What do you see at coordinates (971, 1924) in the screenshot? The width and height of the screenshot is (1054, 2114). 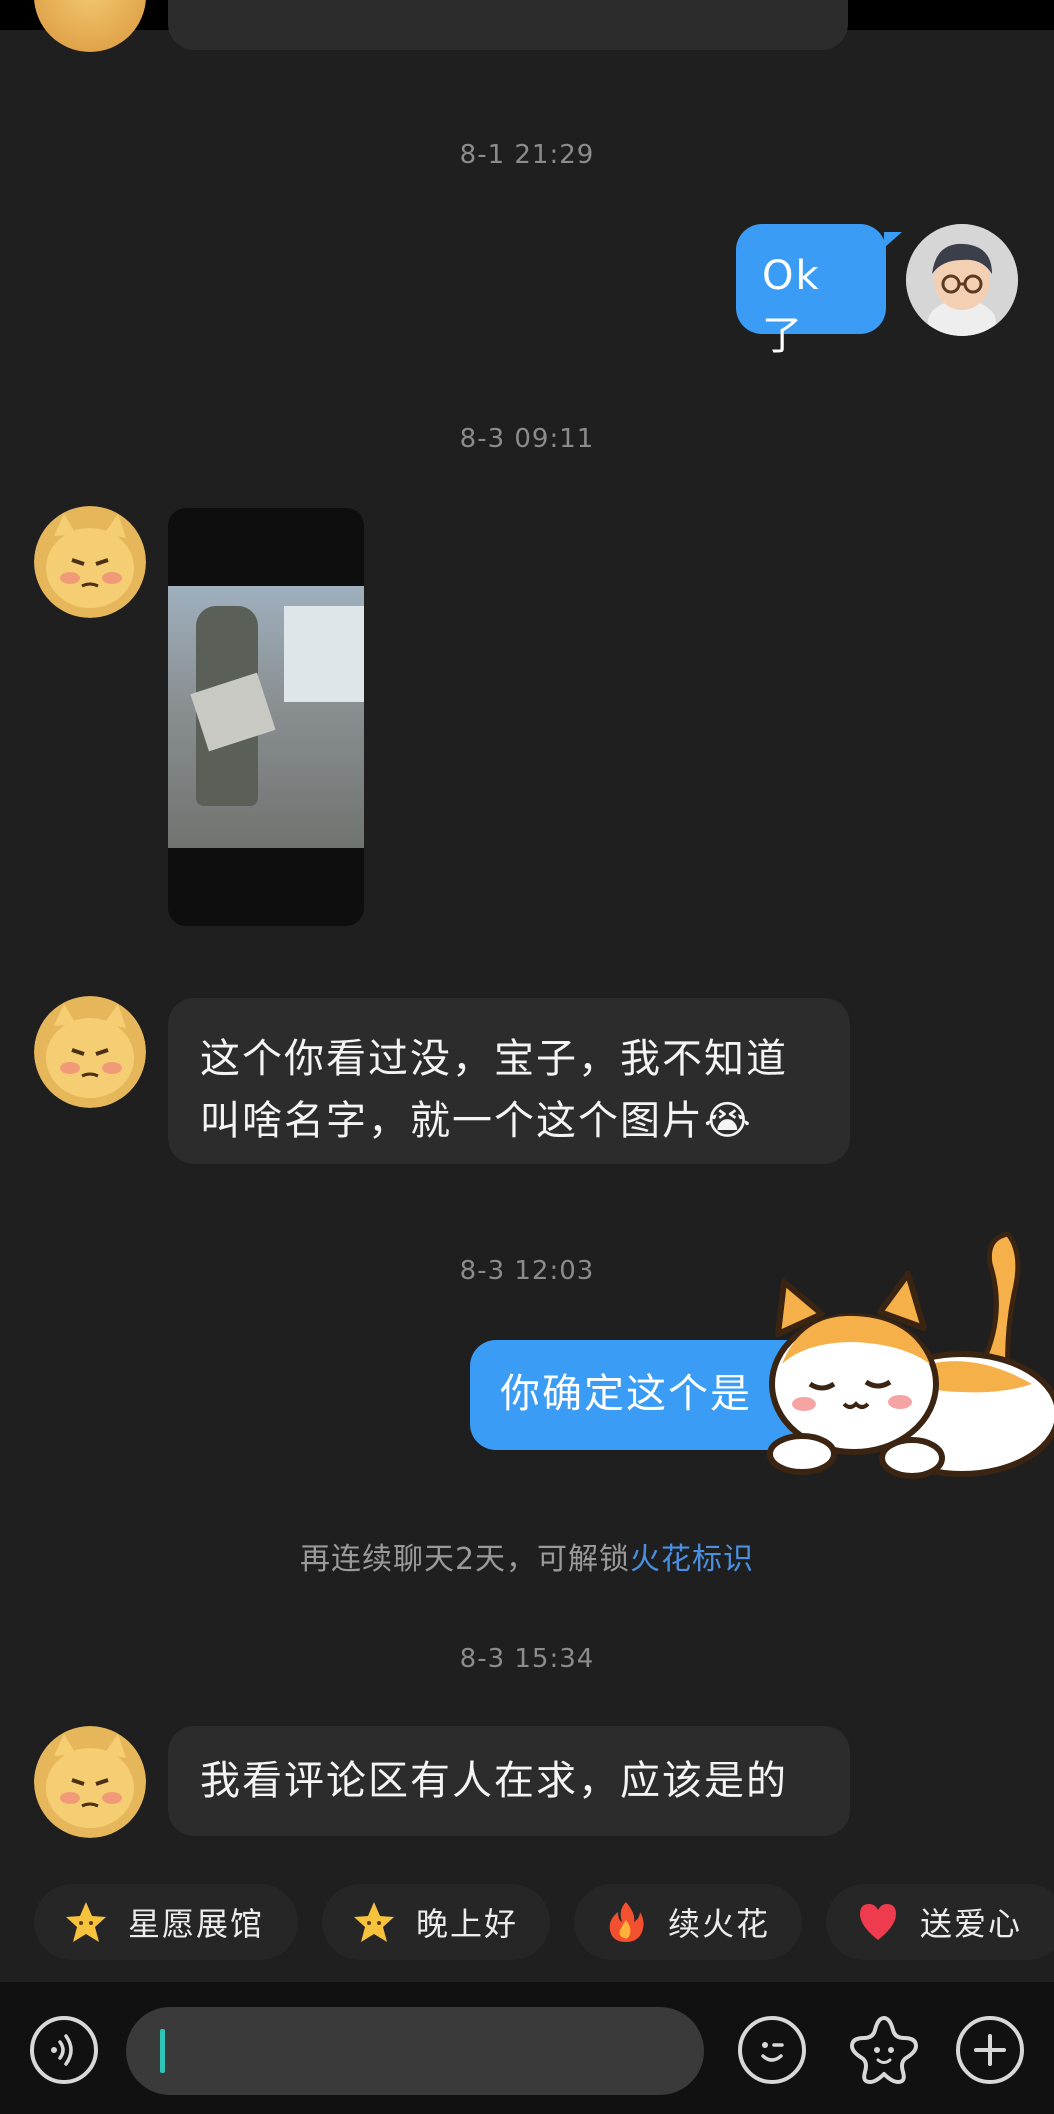 I see `chip-label: 送爱心` at bounding box center [971, 1924].